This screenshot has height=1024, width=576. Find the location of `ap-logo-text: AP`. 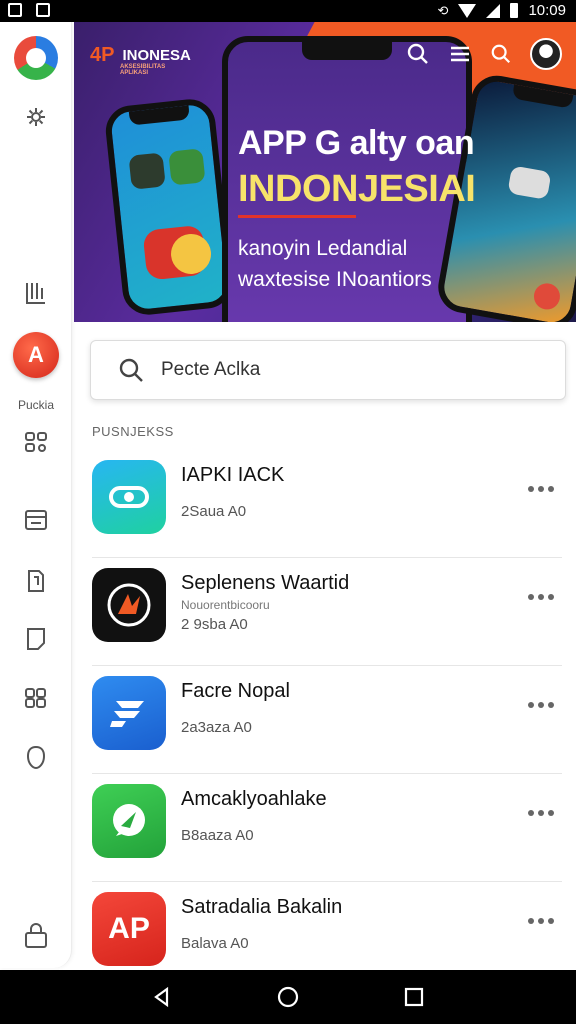

ap-logo-text: AP is located at coordinates (129, 928).